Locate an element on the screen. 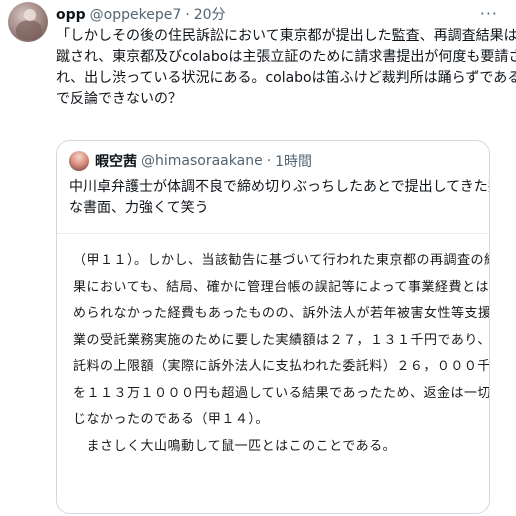 This screenshot has height=516, width=516. more-options-icon: ··· is located at coordinates (489, 13).